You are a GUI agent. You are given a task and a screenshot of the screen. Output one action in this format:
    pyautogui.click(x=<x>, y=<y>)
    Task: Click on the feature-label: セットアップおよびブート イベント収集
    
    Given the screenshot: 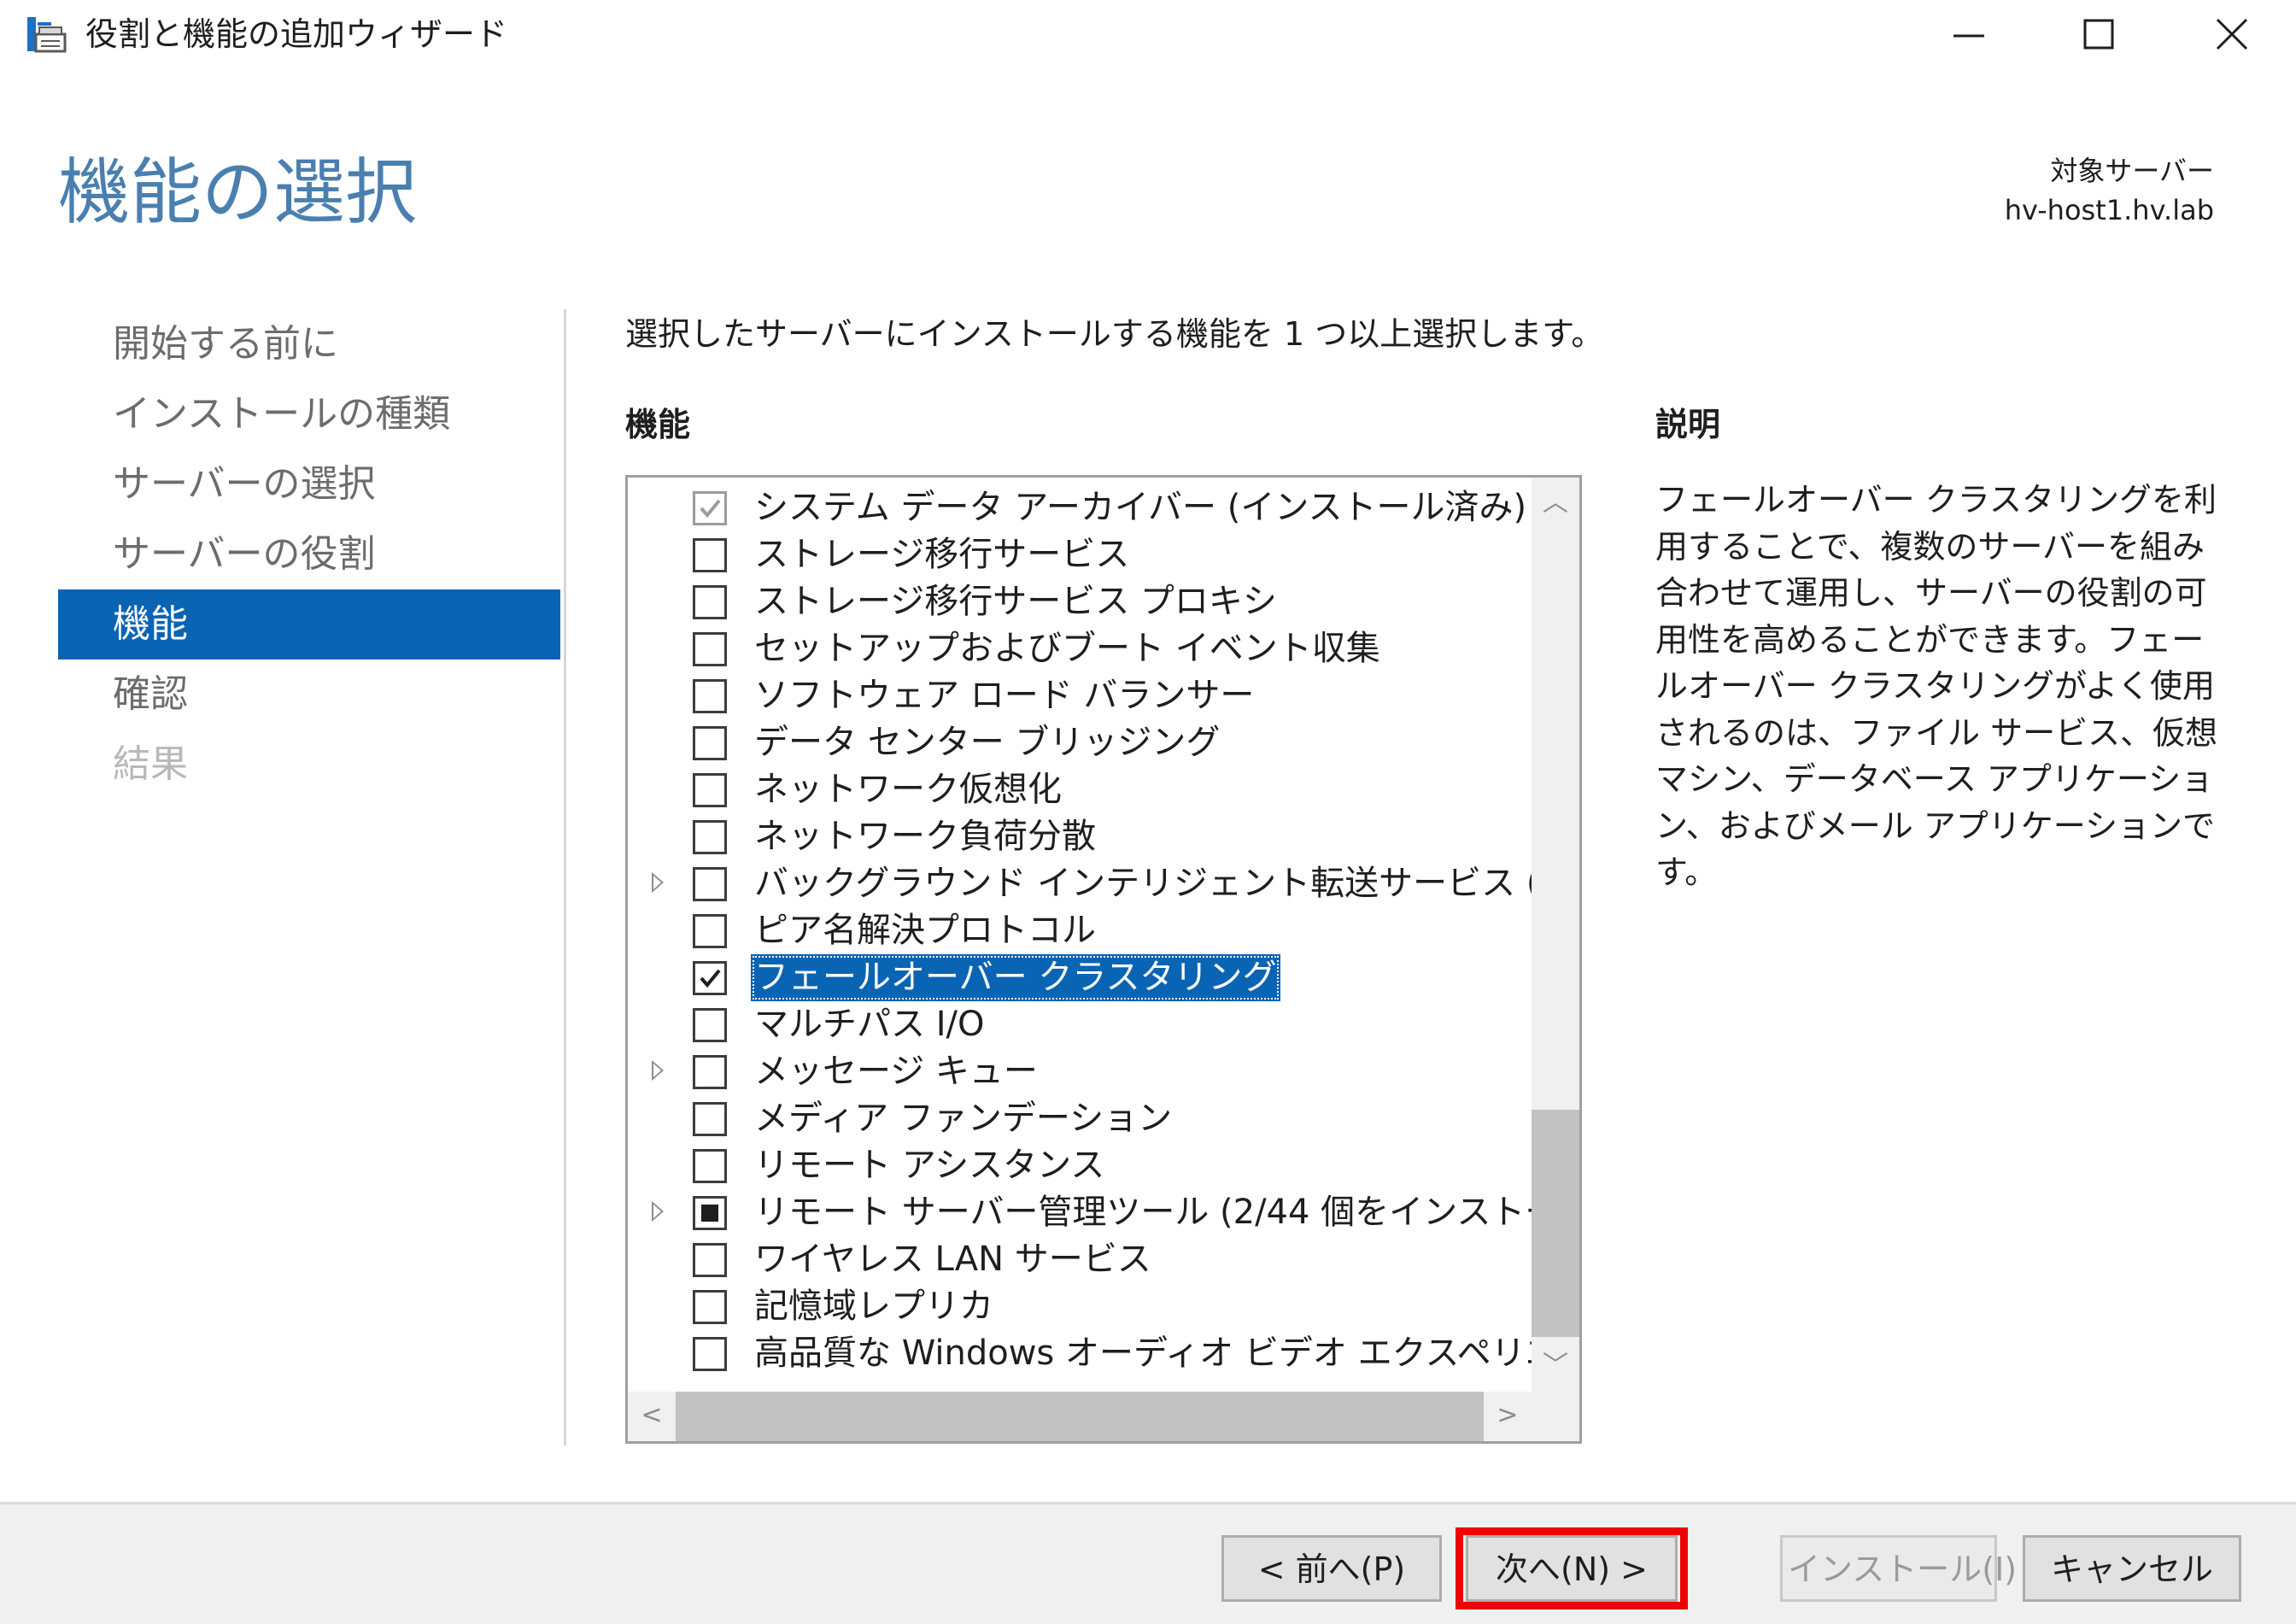 What is the action you would take?
    pyautogui.click(x=1067, y=648)
    